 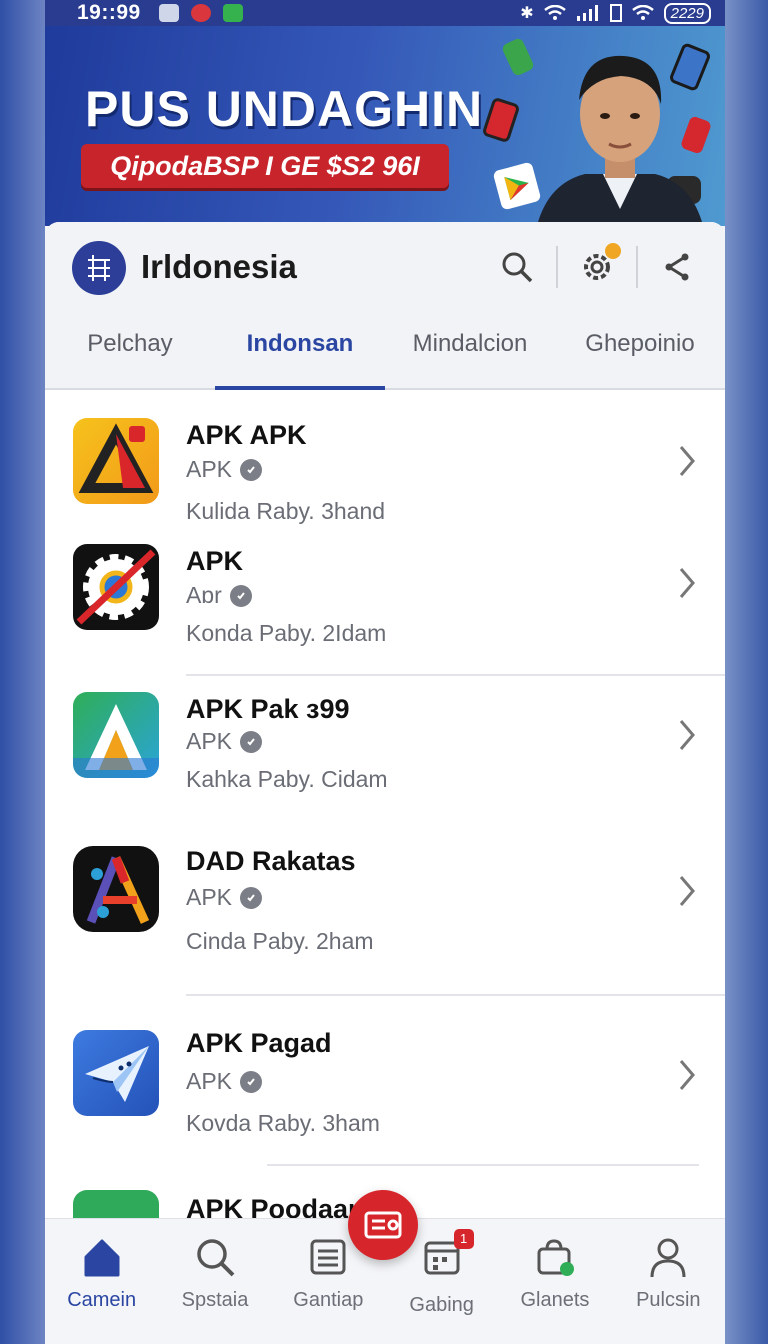 I want to click on app-notification-icon, so click(x=232, y=13).